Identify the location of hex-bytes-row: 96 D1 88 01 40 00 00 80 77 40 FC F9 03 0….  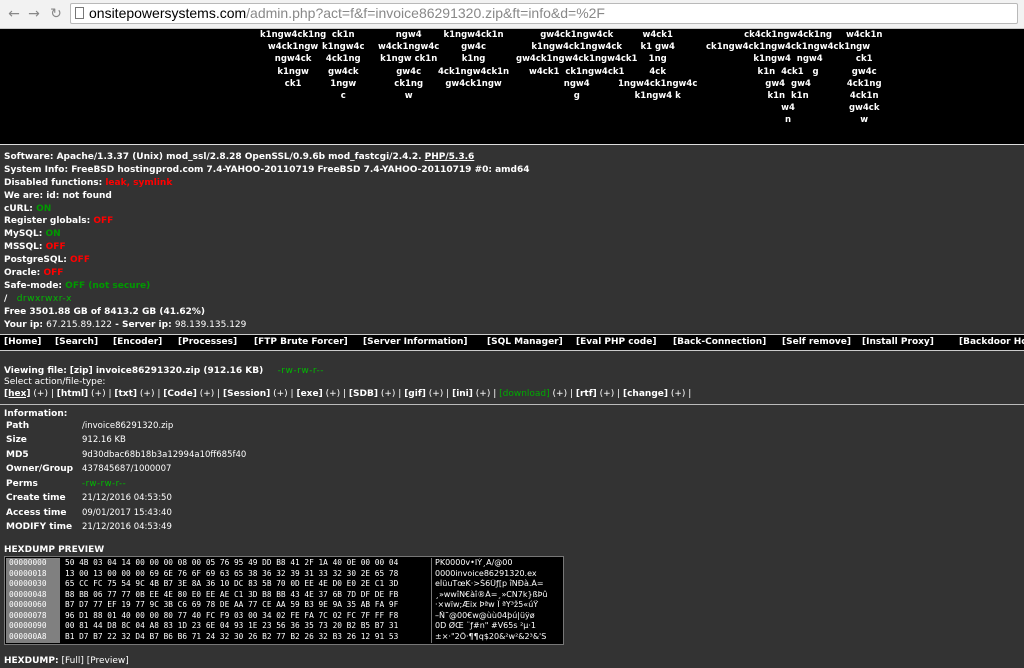
(232, 615).